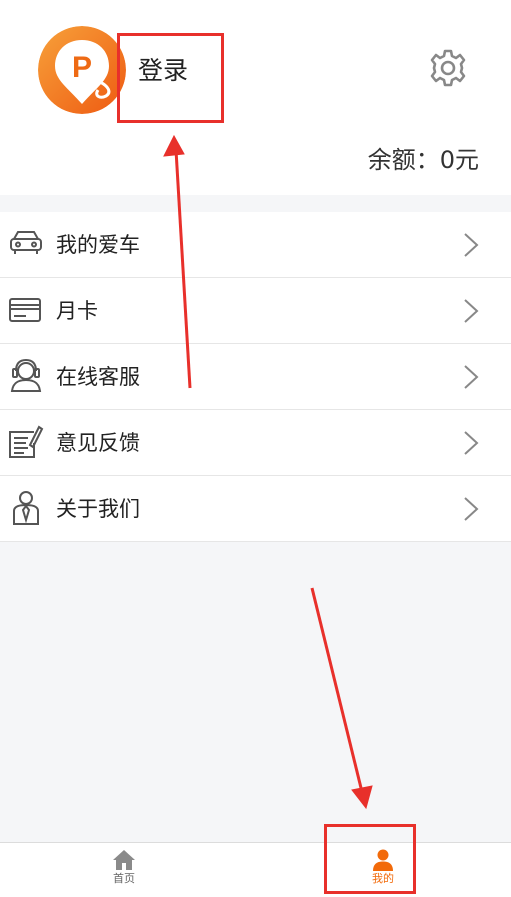 This screenshot has width=511, height=897. I want to click on menu-item-about-us: 关于我们, so click(255, 509).